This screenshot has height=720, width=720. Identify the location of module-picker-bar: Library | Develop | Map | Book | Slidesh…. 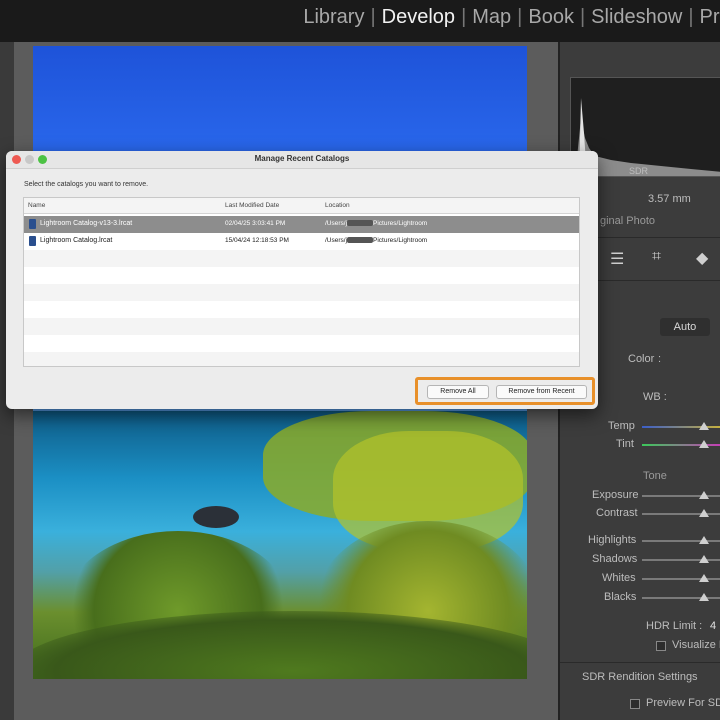
(360, 21).